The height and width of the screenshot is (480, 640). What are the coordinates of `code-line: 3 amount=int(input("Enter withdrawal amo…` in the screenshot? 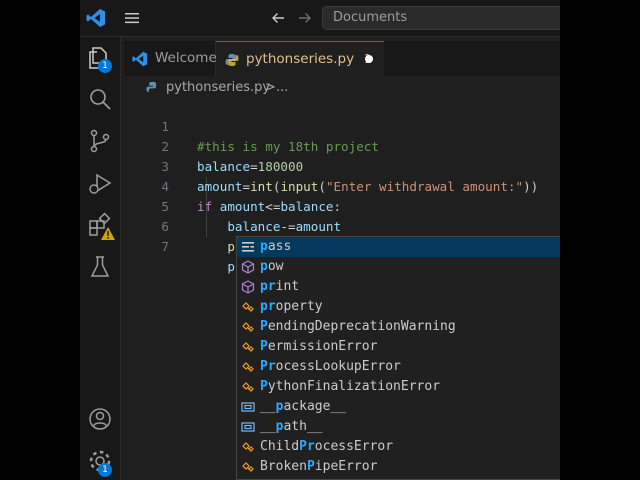 It's located at (331, 165).